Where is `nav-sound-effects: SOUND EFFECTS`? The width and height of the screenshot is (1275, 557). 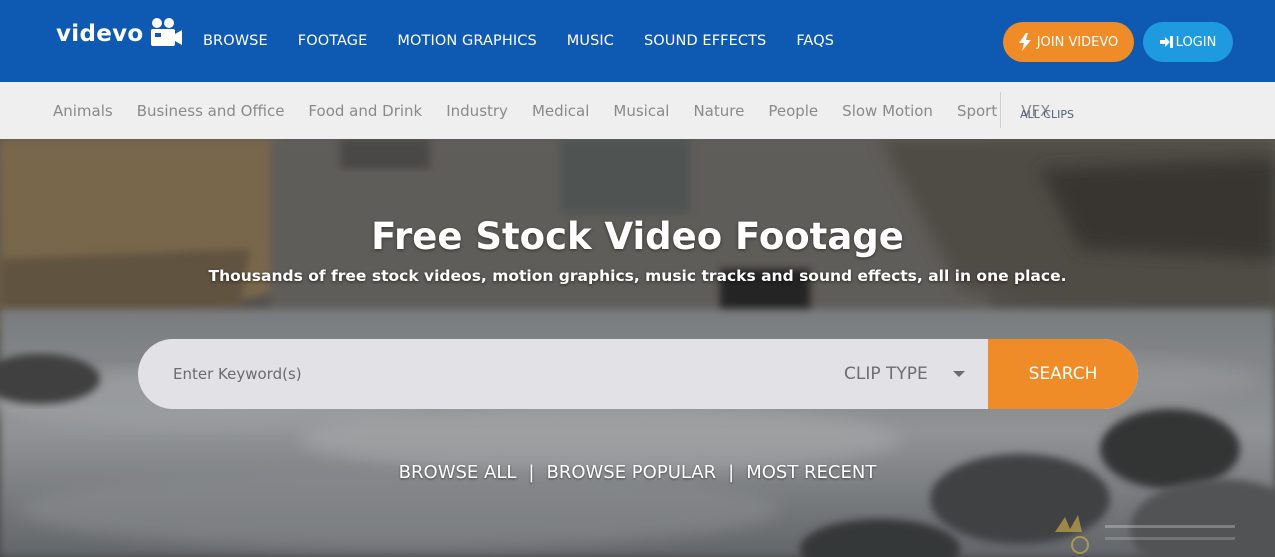 nav-sound-effects: SOUND EFFECTS is located at coordinates (705, 41).